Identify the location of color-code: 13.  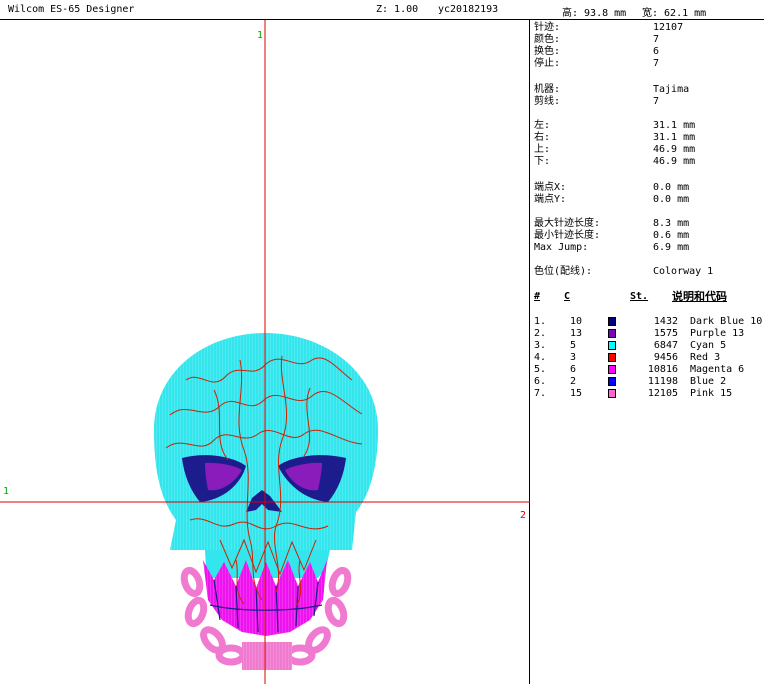
(576, 333).